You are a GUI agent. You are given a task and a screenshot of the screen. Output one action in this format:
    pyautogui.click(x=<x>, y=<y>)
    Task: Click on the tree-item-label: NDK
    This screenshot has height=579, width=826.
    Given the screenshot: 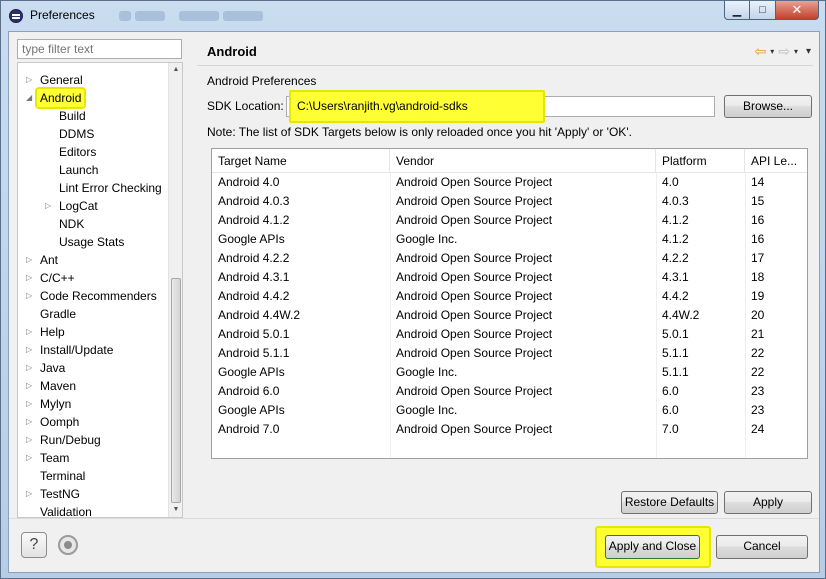 What is the action you would take?
    pyautogui.click(x=72, y=224)
    